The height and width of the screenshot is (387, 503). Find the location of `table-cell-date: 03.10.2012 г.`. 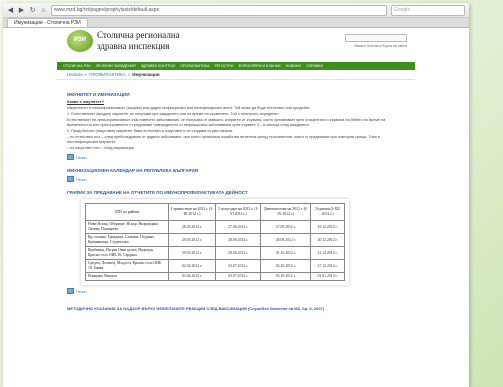

table-cell-date: 03.10.2012 г. is located at coordinates (286, 276).